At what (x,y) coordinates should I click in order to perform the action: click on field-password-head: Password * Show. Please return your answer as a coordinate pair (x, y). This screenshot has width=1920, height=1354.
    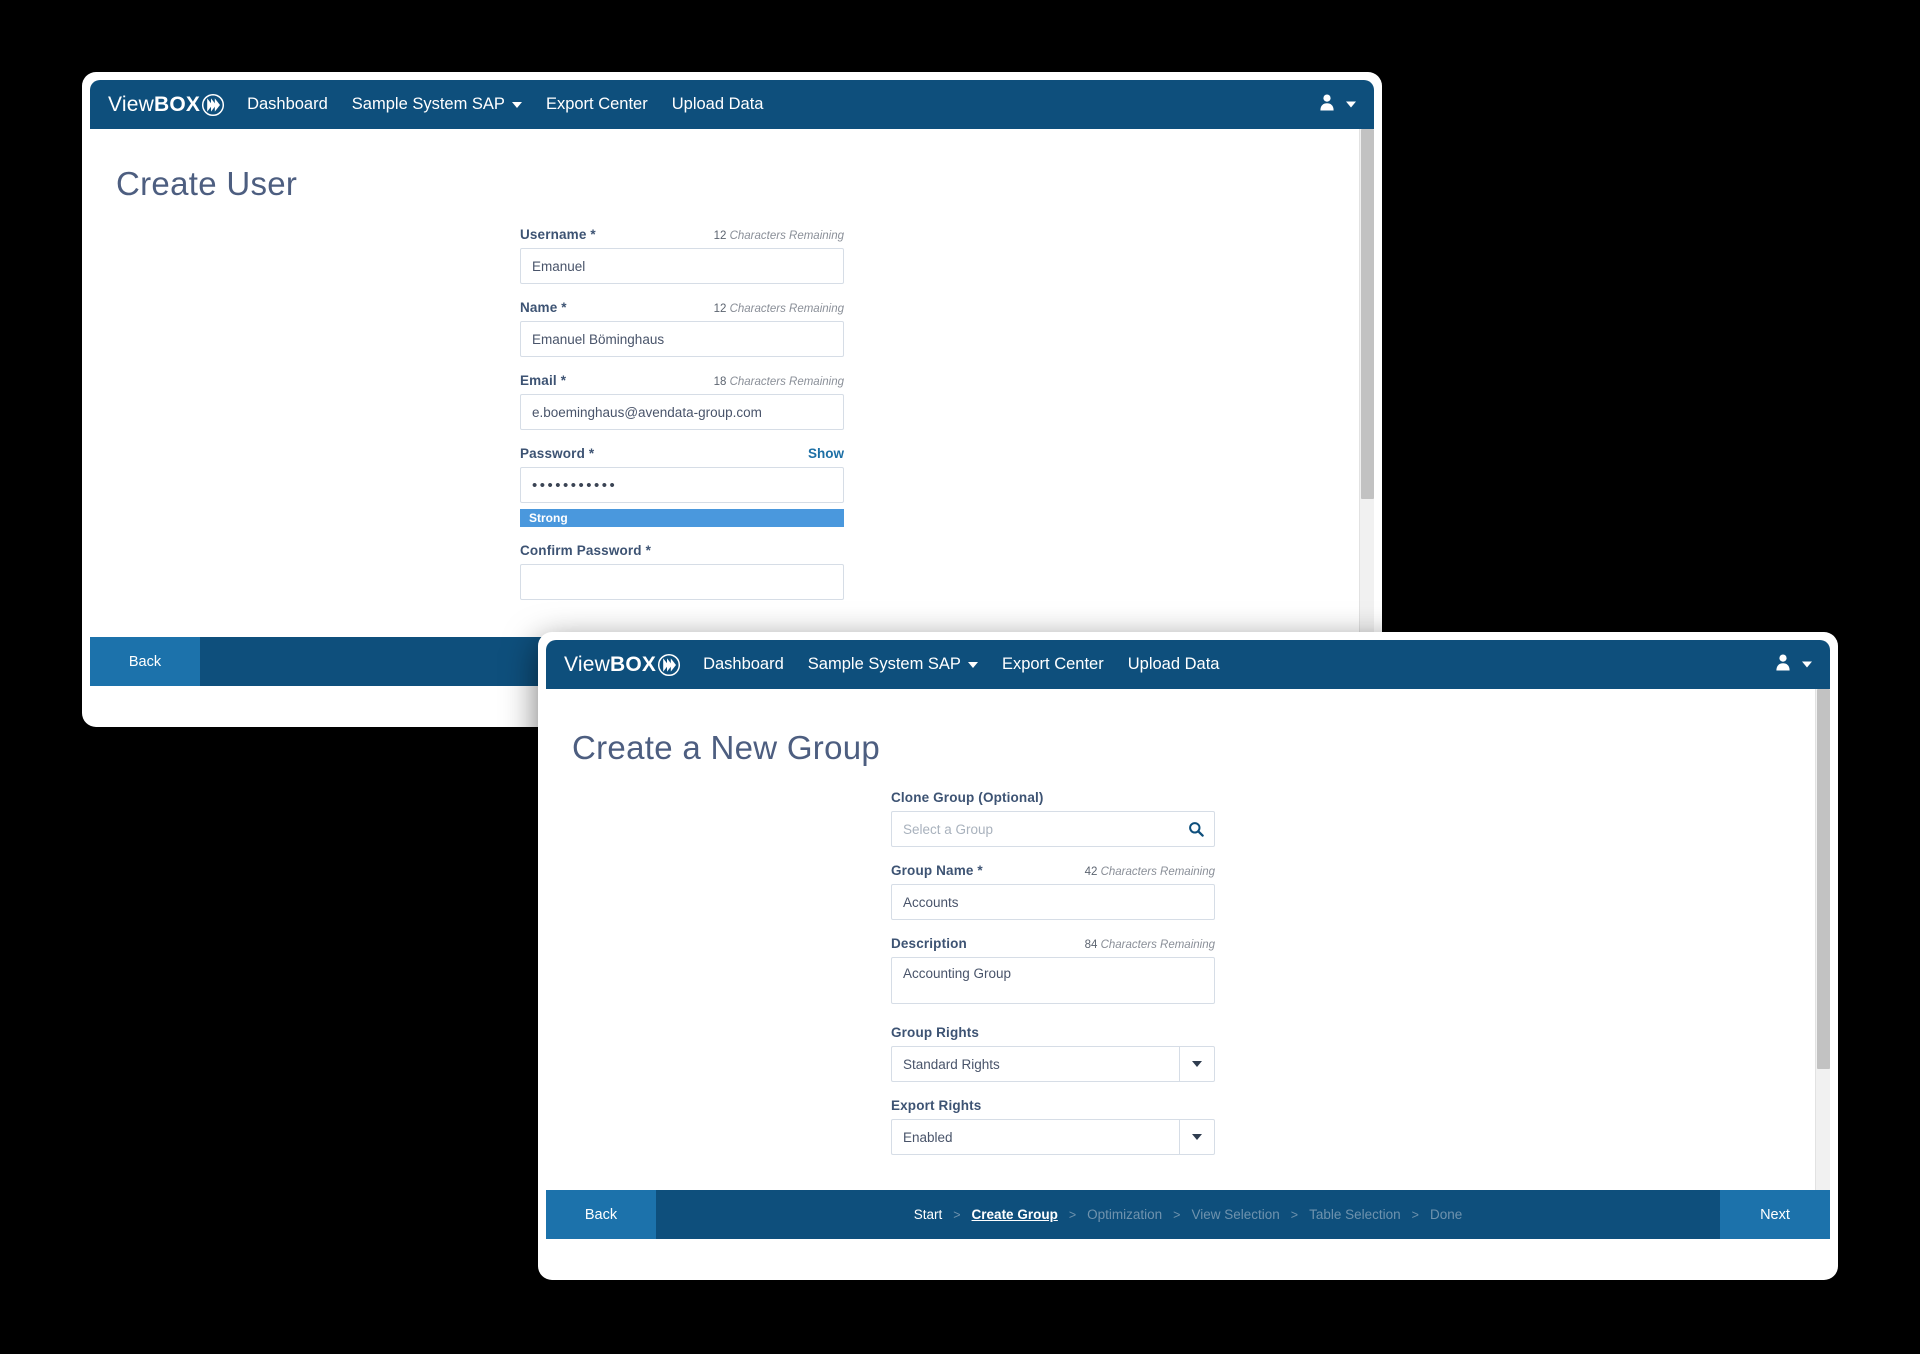
    Looking at the image, I should click on (682, 453).